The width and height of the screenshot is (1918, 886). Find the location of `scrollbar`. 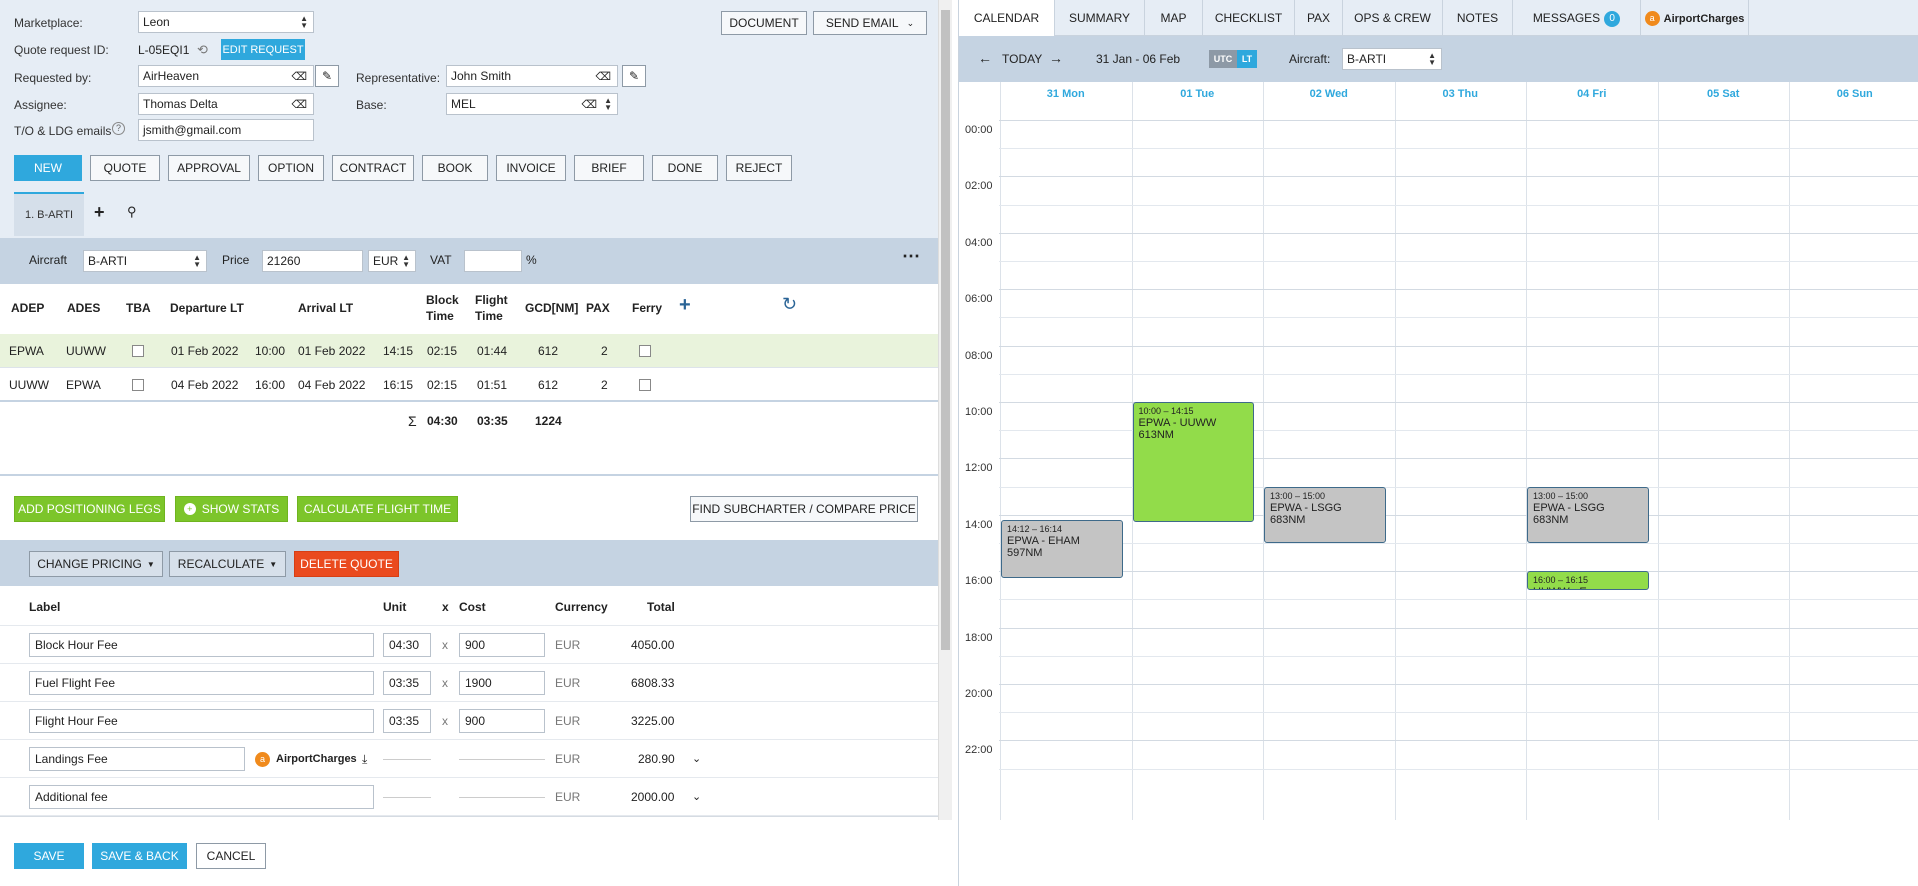

scrollbar is located at coordinates (945, 410).